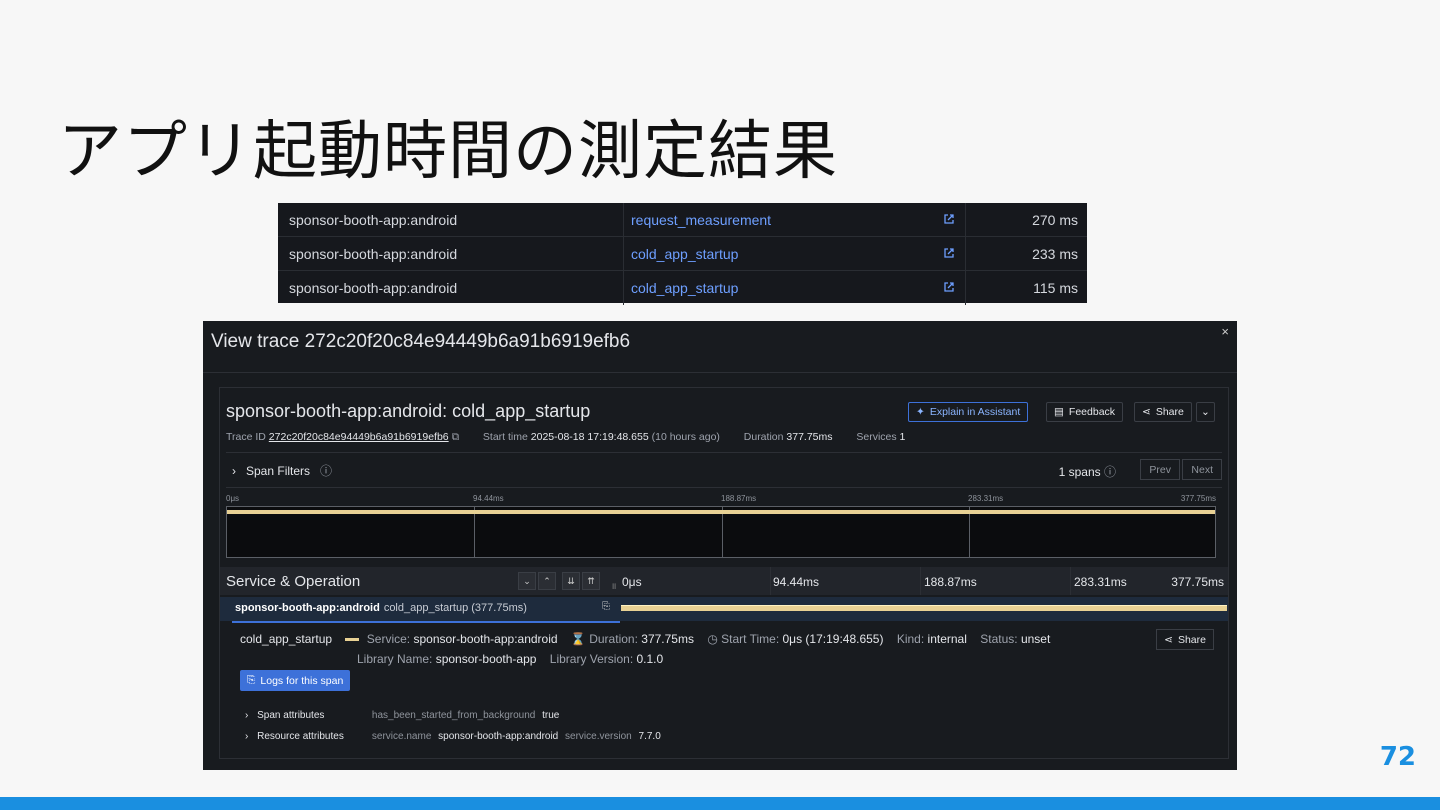  What do you see at coordinates (902, 437) in the screenshot?
I see `services-value: 1` at bounding box center [902, 437].